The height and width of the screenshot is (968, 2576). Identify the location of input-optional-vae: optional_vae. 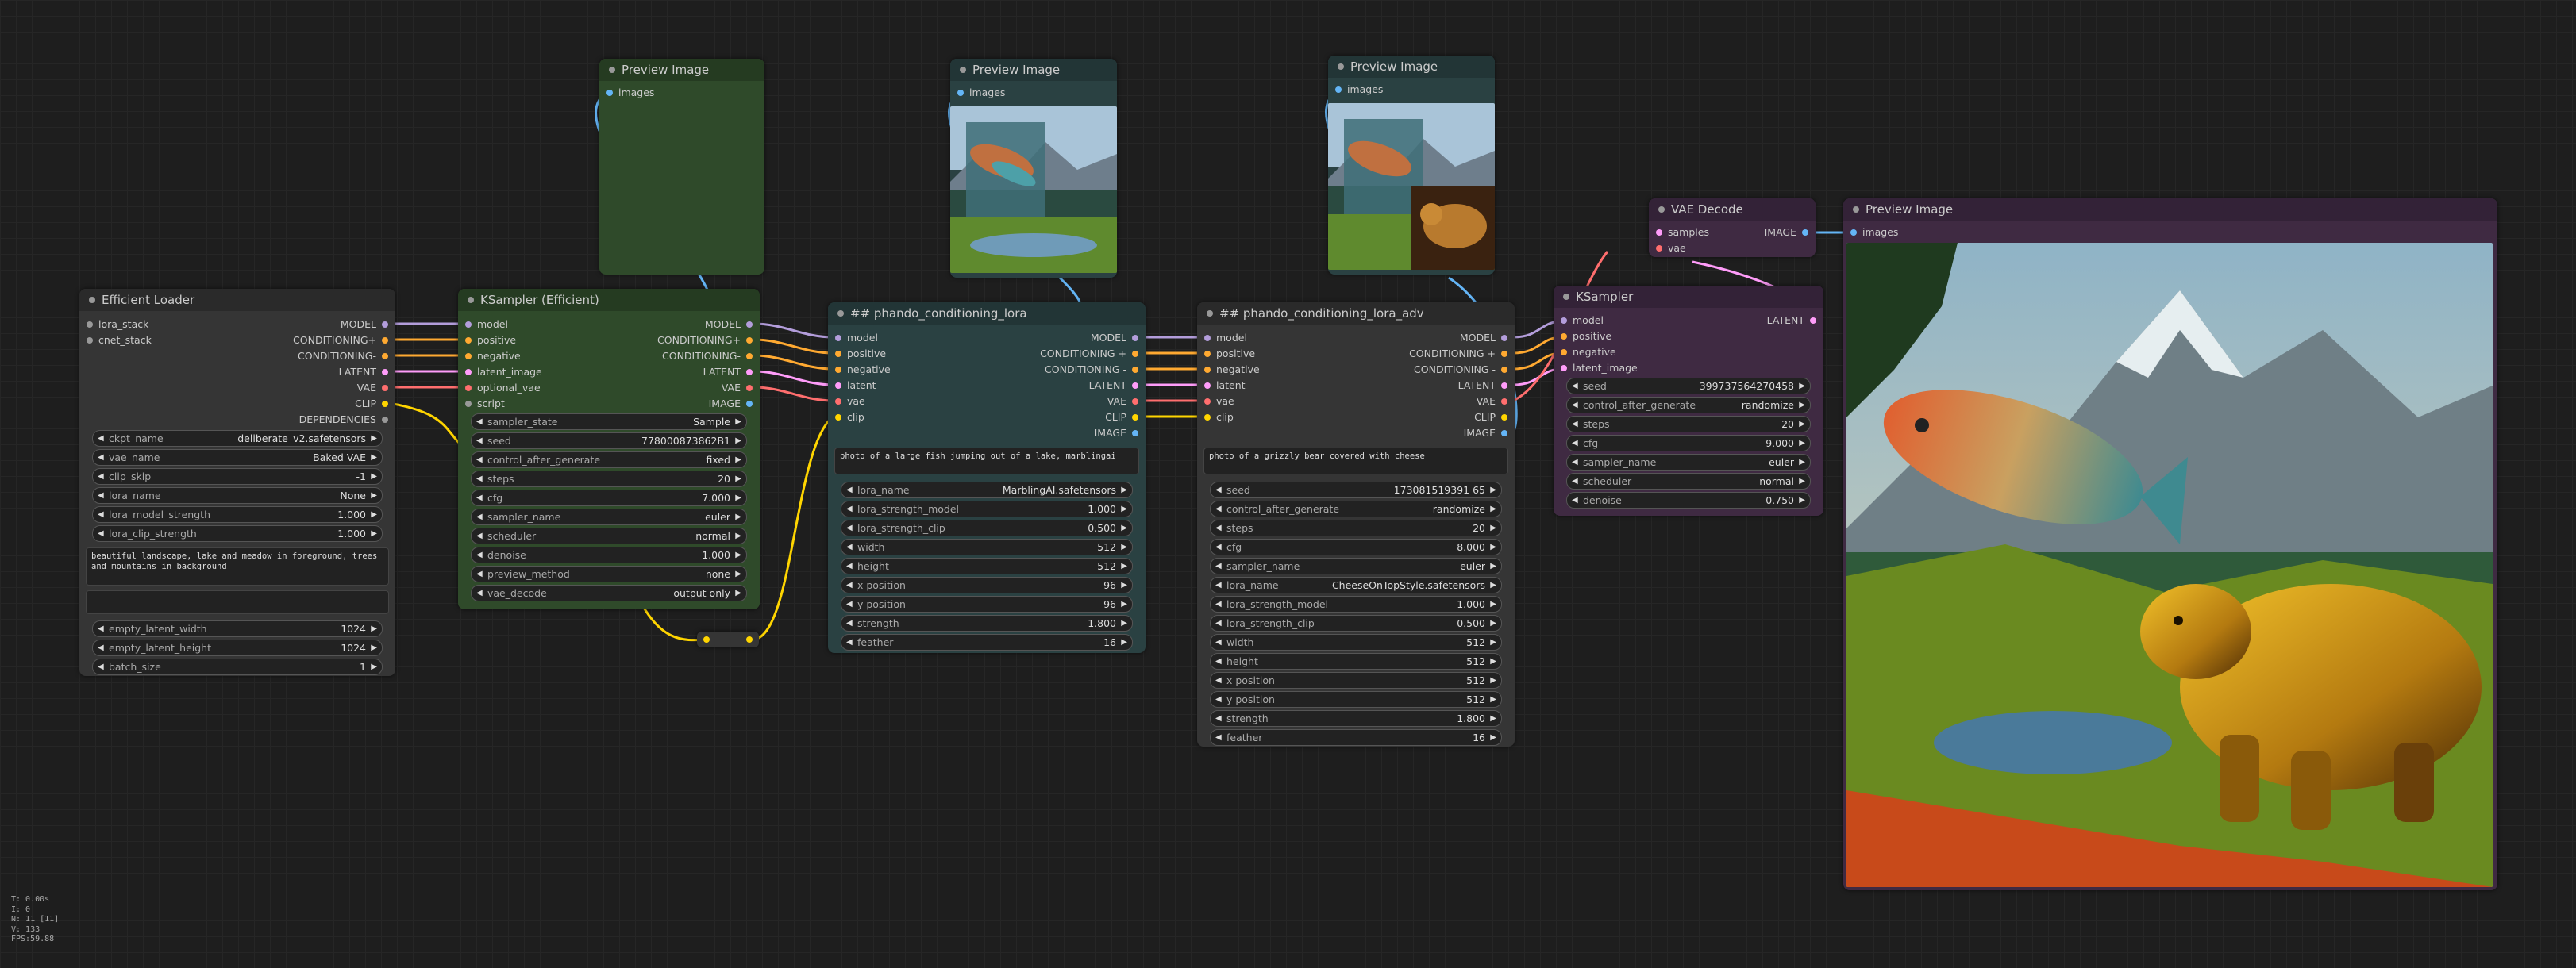
(503, 388).